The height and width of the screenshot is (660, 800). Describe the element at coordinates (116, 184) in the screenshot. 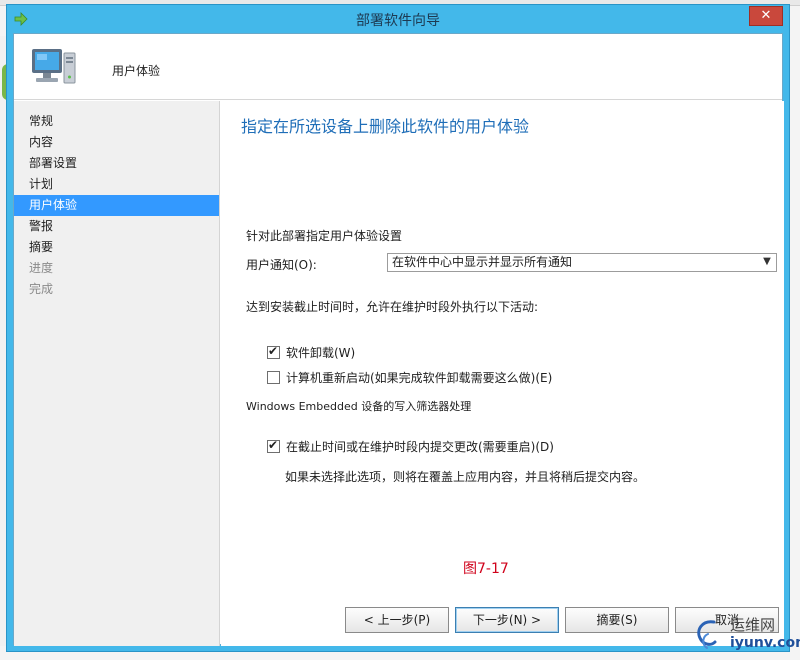

I see `nav-item-scheduling: 计划` at that location.